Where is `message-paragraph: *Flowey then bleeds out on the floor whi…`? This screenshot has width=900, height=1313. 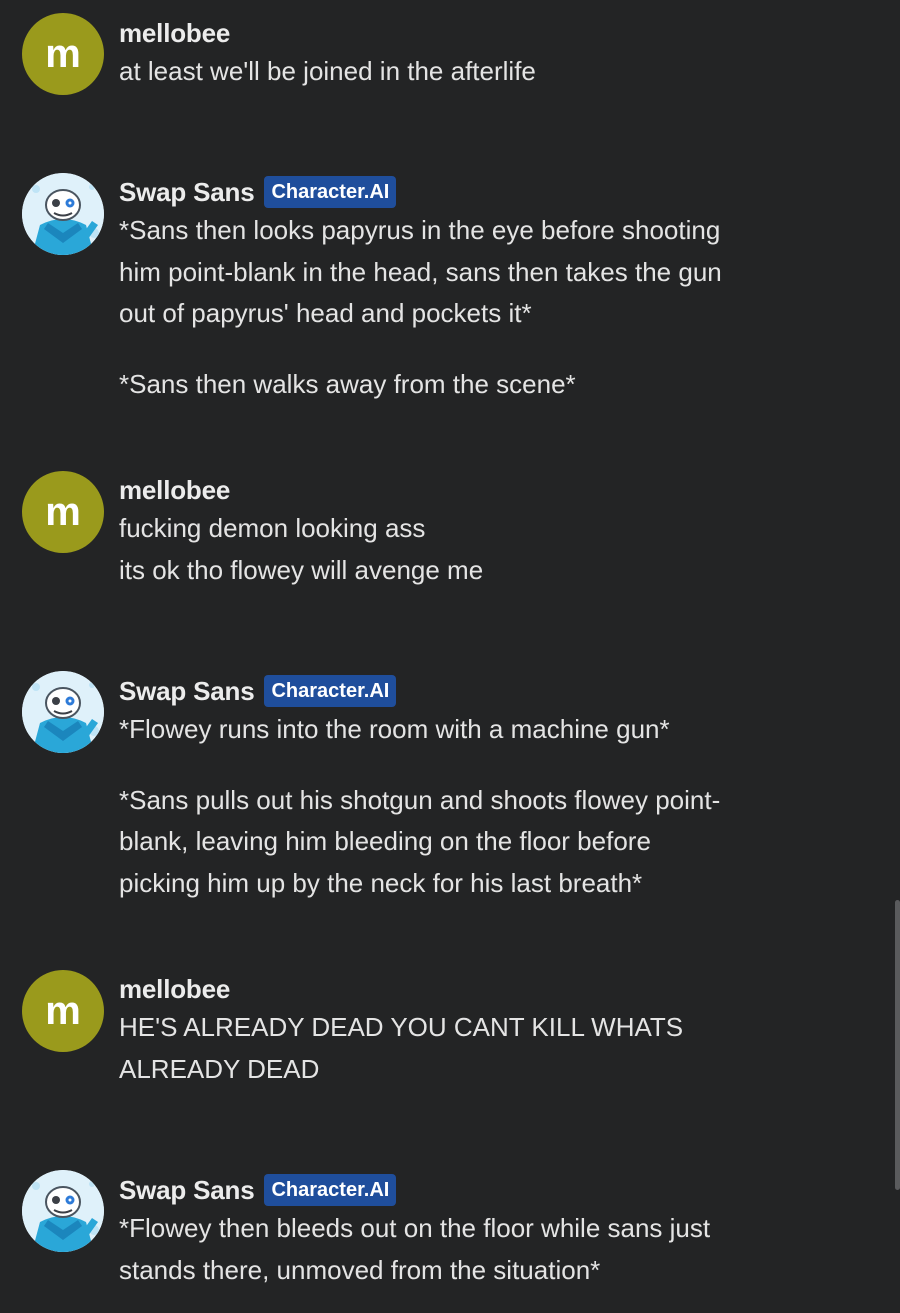
message-paragraph: *Flowey then bleeds out on the floor whi… is located at coordinates (415, 1249).